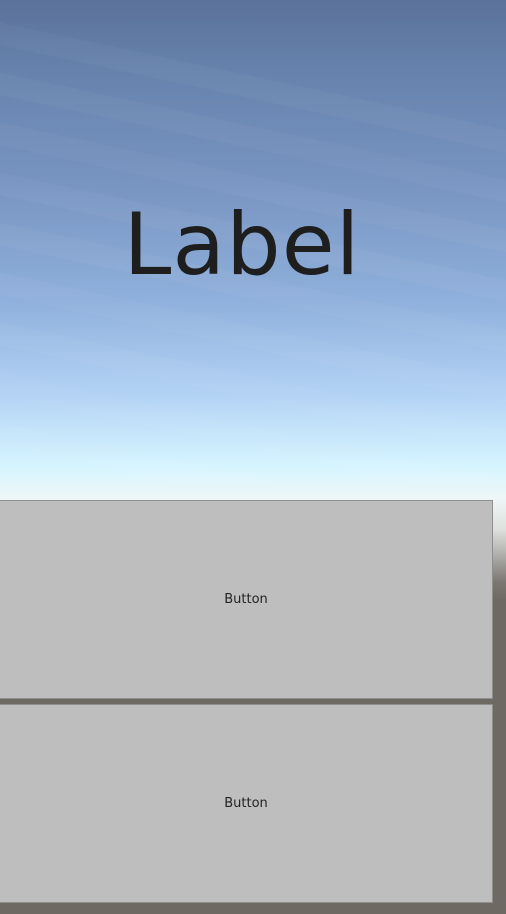 This screenshot has width=506, height=914. I want to click on button-2-label: Button, so click(246, 803).